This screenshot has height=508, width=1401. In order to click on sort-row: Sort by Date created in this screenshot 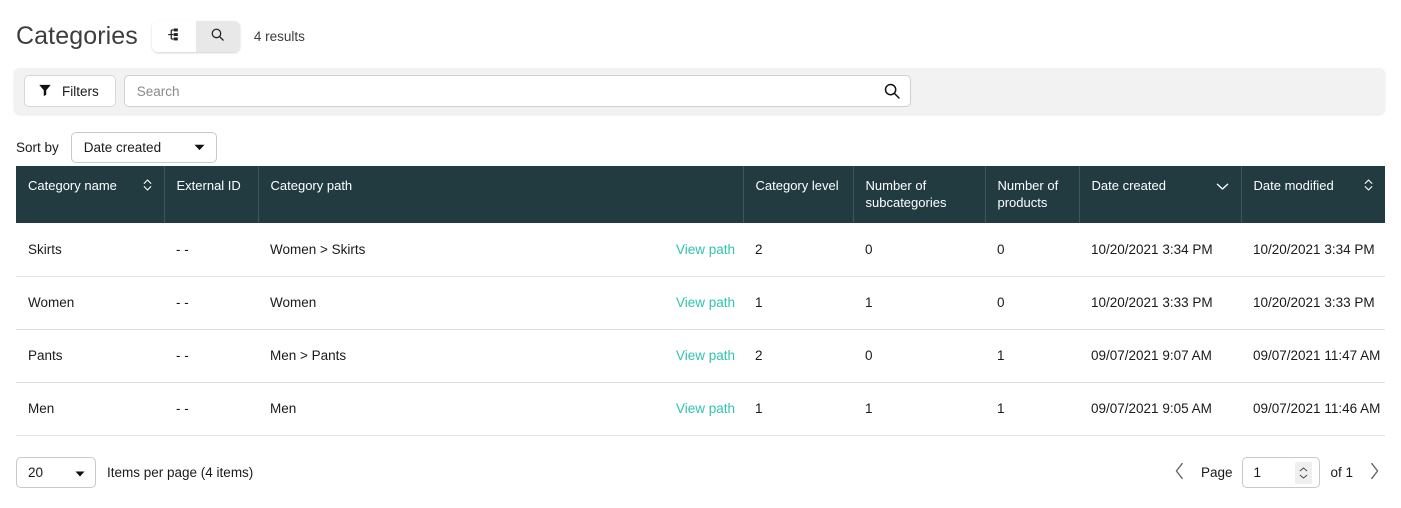, I will do `click(700, 140)`.